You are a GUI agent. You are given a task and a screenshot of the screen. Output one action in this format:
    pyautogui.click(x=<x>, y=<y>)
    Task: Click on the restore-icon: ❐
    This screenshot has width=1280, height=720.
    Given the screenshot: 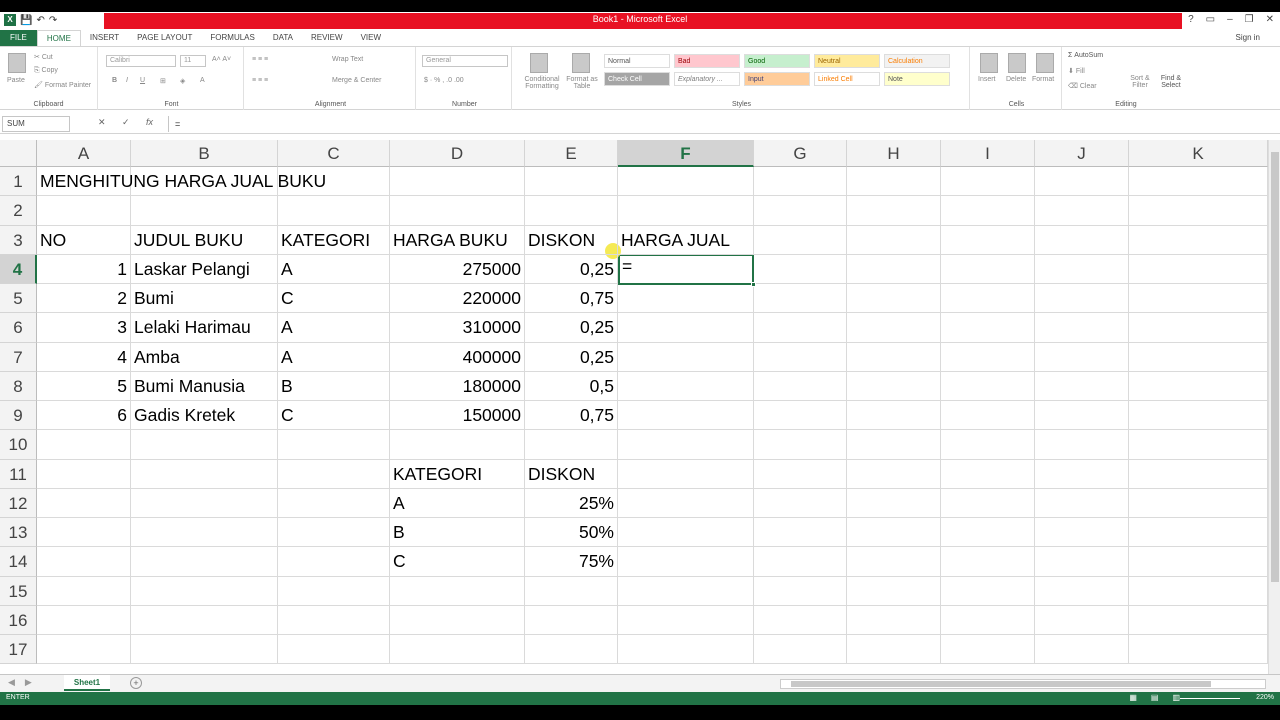 What is the action you would take?
    pyautogui.click(x=1249, y=19)
    